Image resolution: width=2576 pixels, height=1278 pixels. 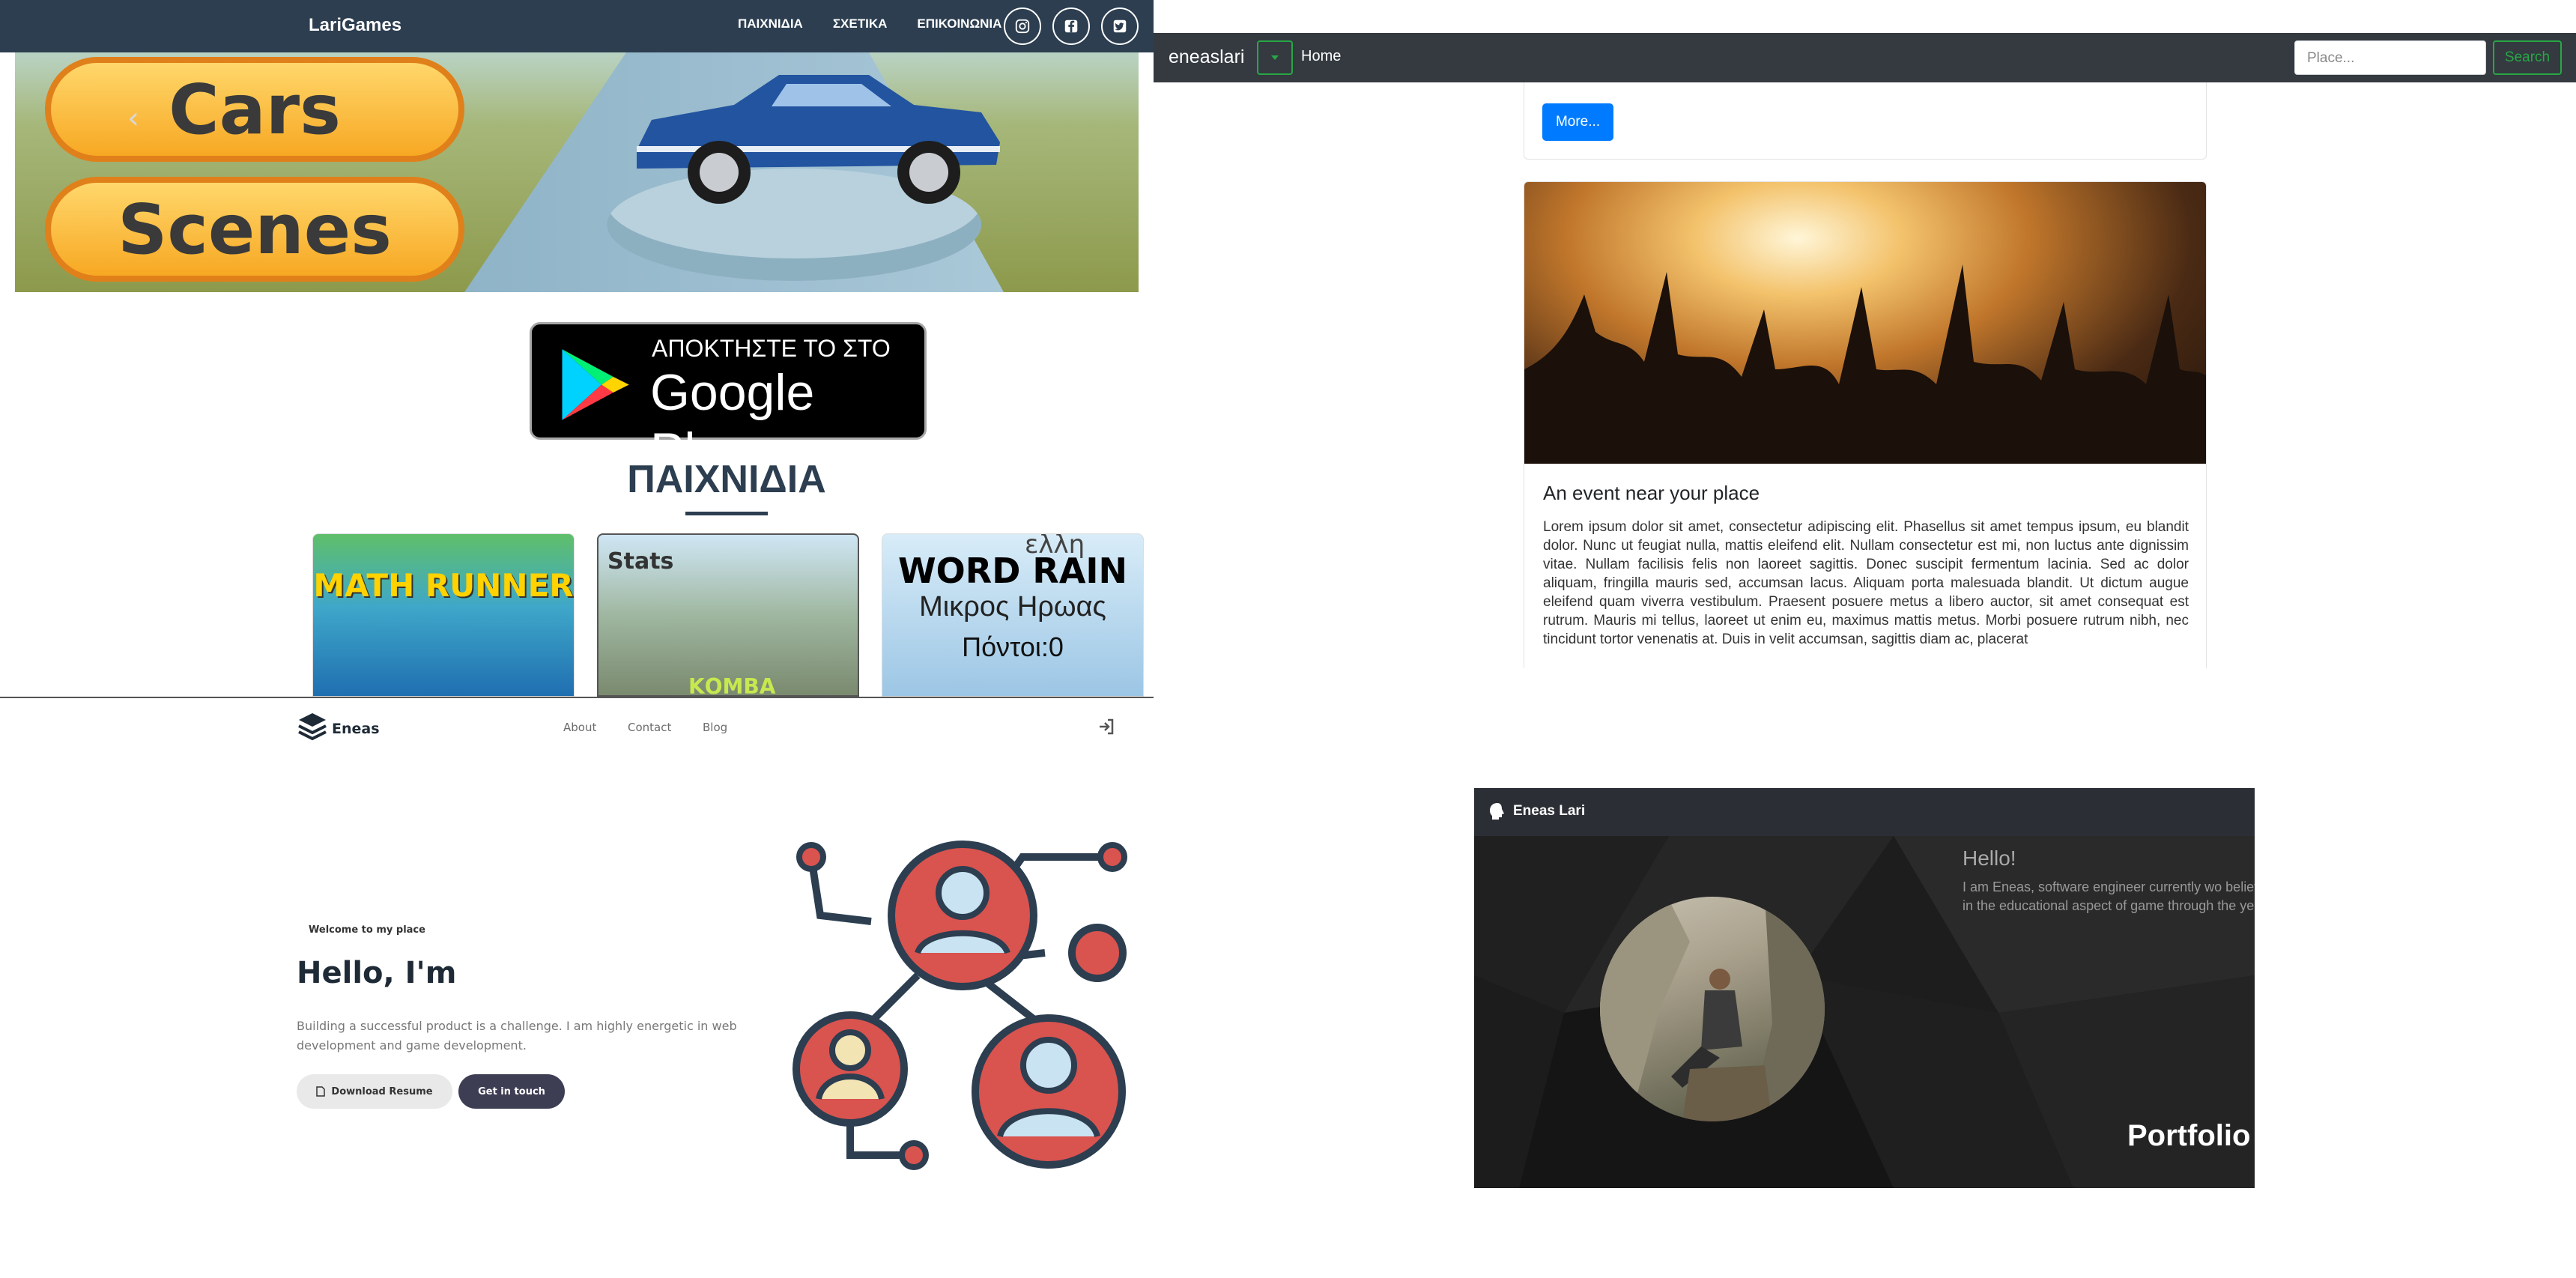 What do you see at coordinates (312, 726) in the screenshot?
I see `layers-logo-icon` at bounding box center [312, 726].